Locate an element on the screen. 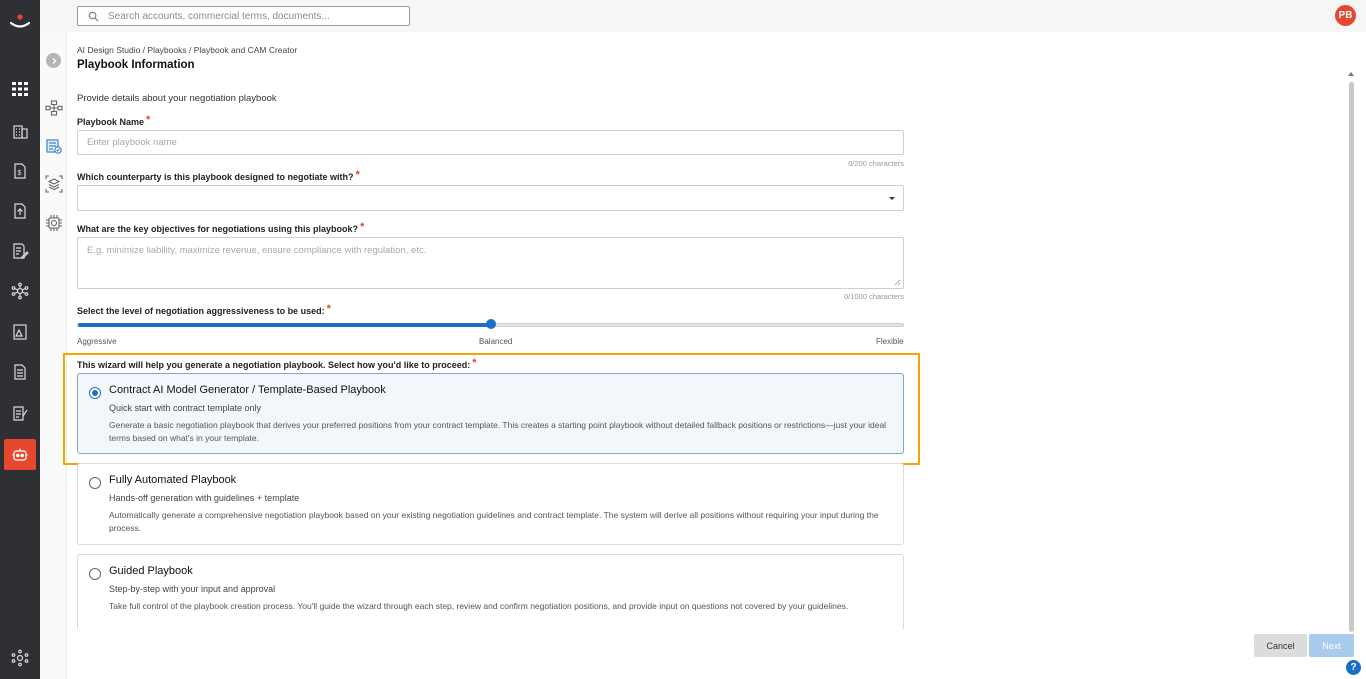  dollar-document-icon: $ is located at coordinates (20, 171).